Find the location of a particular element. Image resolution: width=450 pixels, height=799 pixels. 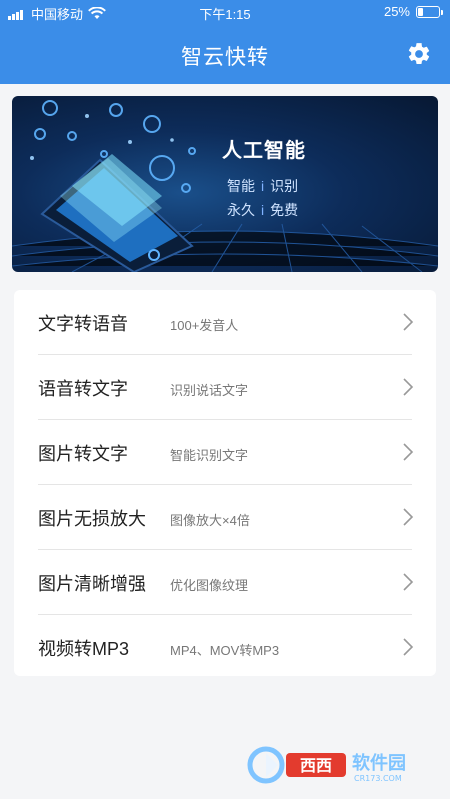

banner-line1-sep: i is located at coordinates (263, 186).